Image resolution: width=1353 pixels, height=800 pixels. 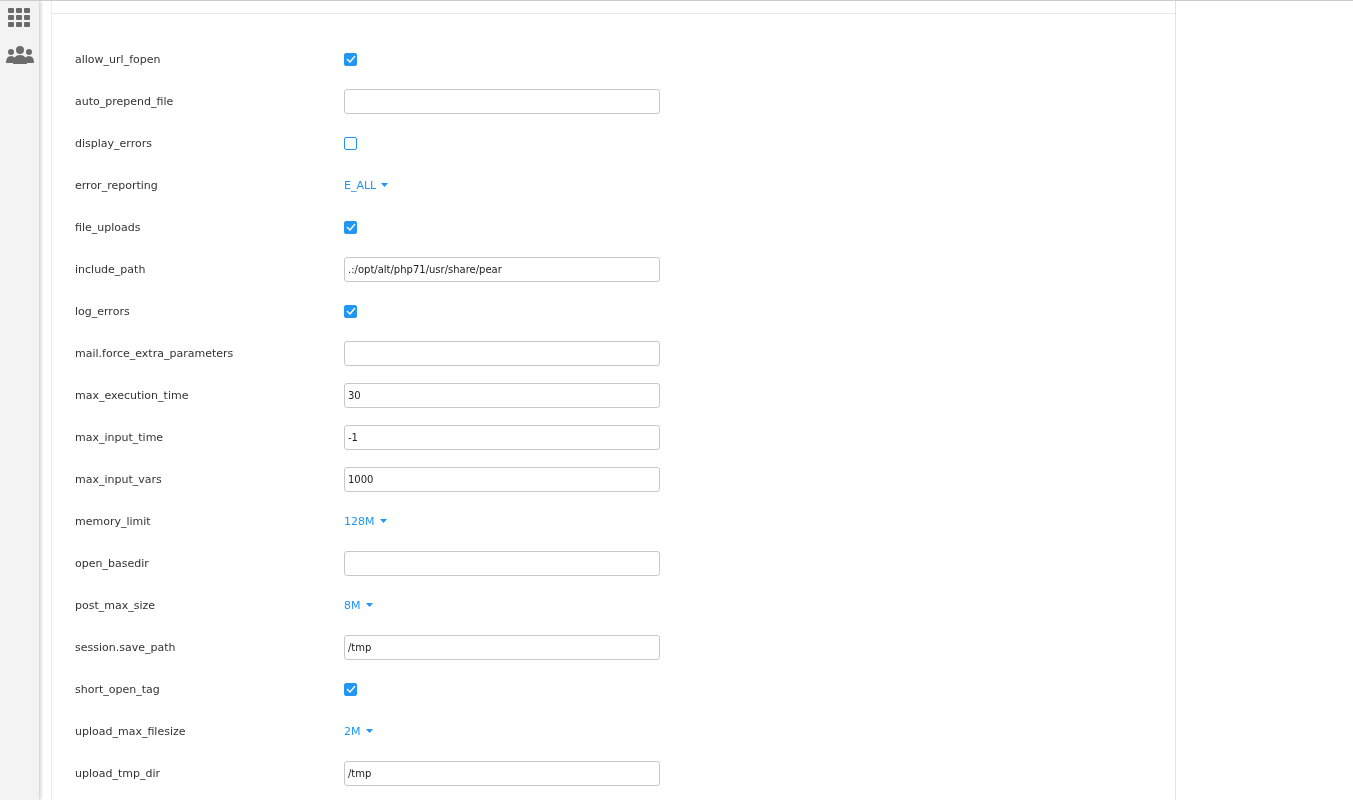 I want to click on setting-label: include_path, so click(x=111, y=269).